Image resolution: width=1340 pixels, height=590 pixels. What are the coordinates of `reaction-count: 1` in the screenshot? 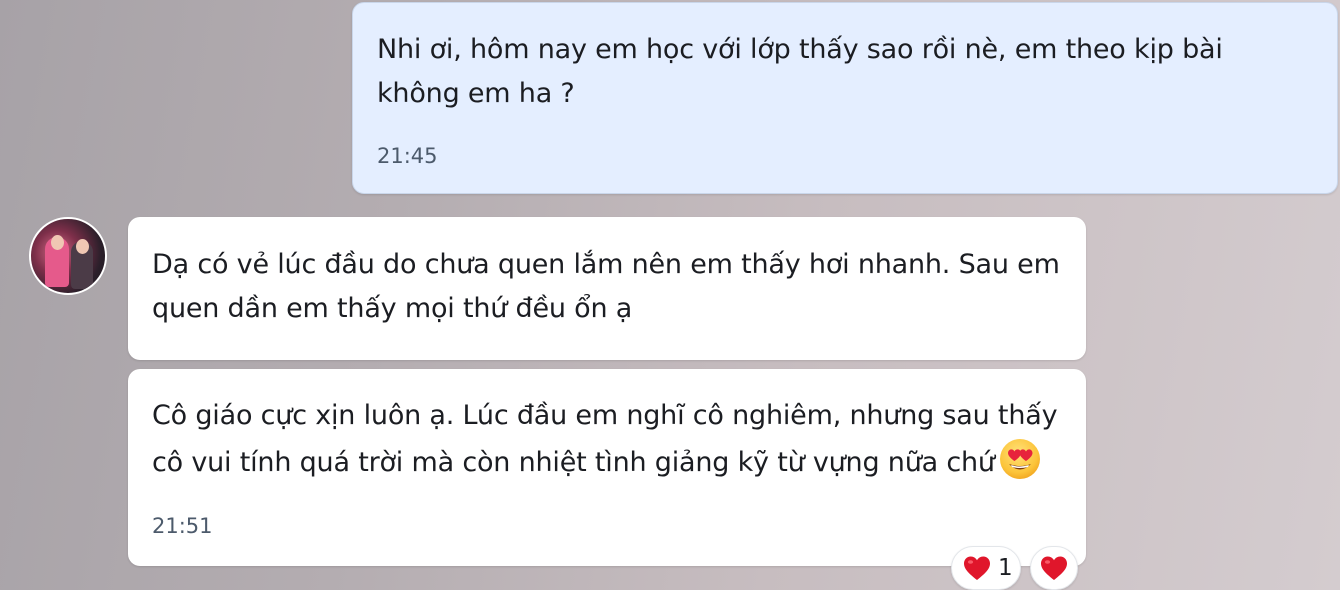 It's located at (1005, 568).